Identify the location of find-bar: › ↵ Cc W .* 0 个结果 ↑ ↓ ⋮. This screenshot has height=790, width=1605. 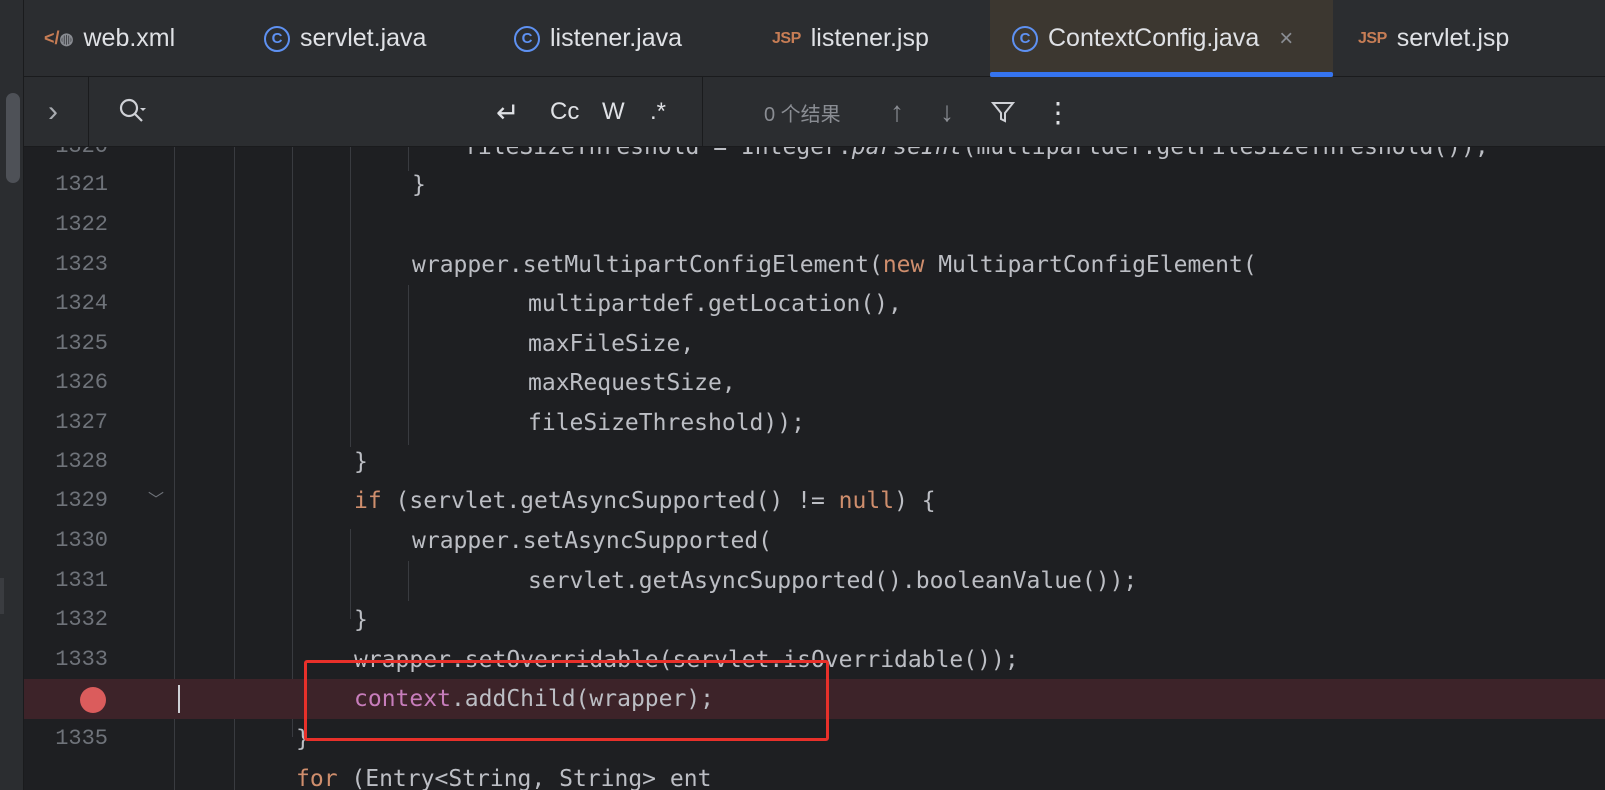
(814, 112).